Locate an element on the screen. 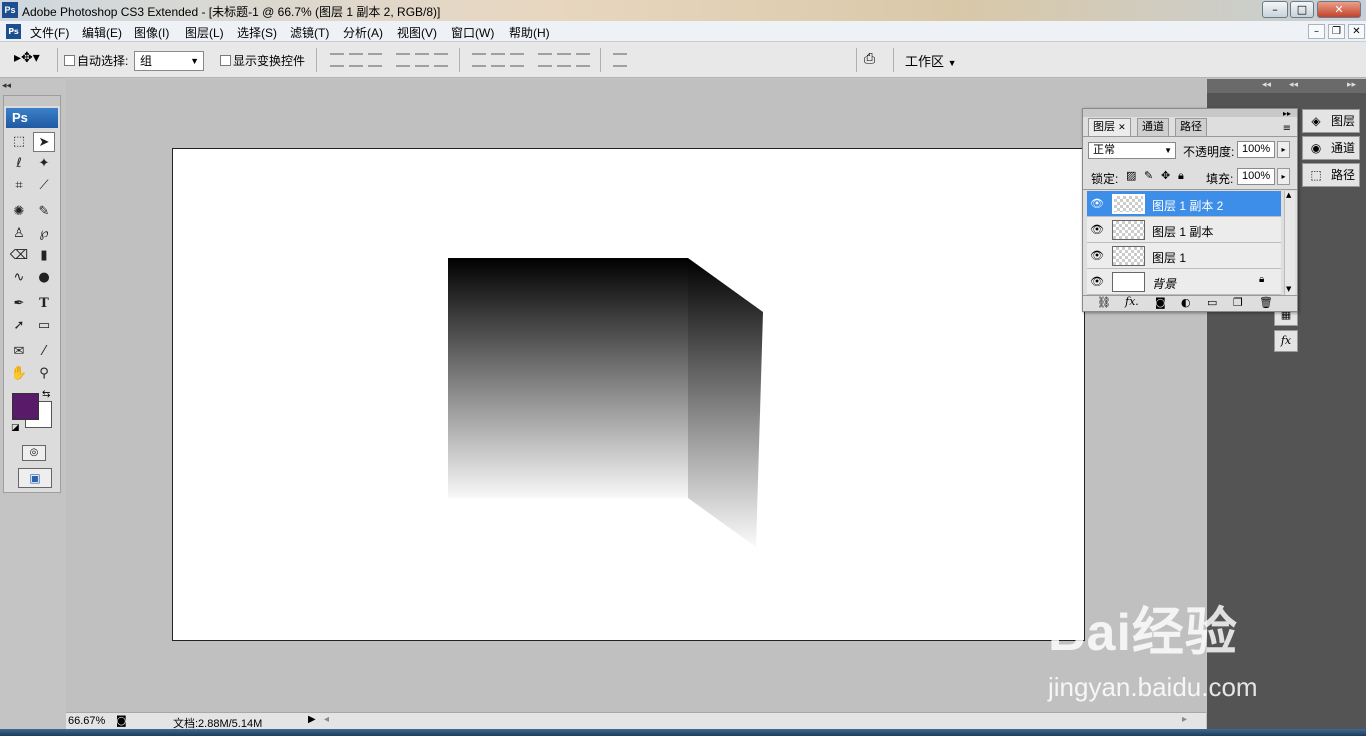 The height and width of the screenshot is (736, 1366). zoom-tool-icon: ⚲ is located at coordinates (44, 374).